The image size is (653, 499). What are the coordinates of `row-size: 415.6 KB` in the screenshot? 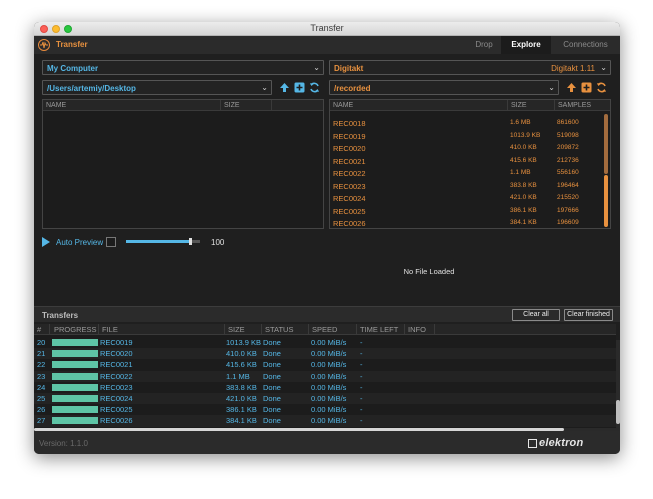 It's located at (241, 365).